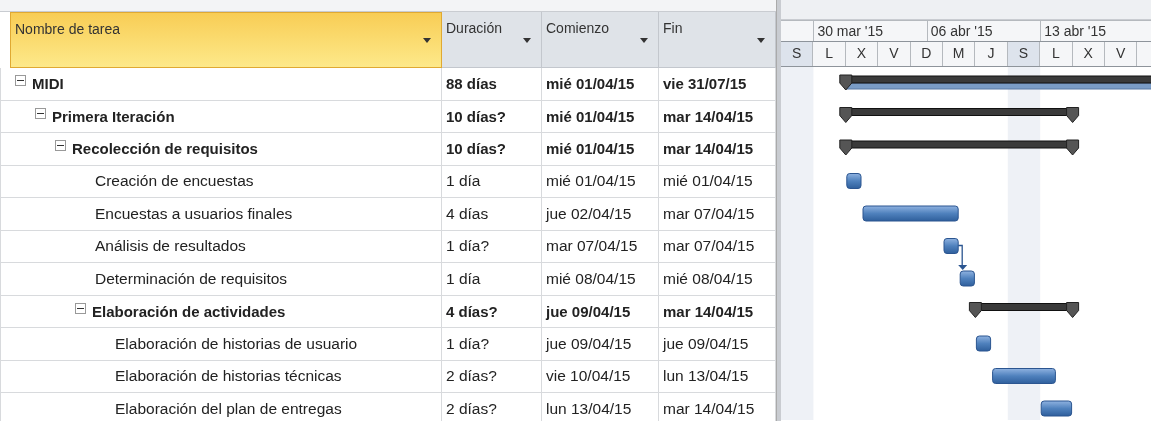 The width and height of the screenshot is (1151, 421). Describe the element at coordinates (589, 213) in the screenshot. I see `start-date-cell: jue 02/04/15` at that location.